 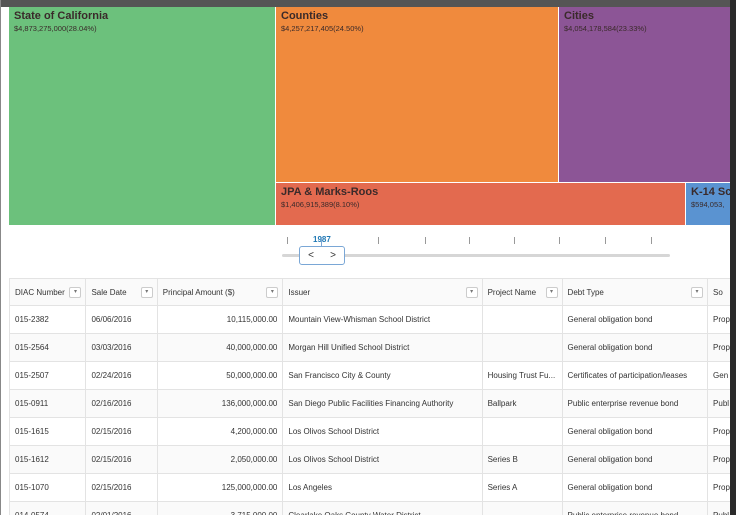 I want to click on cell-project-name: Series B, so click(x=522, y=459).